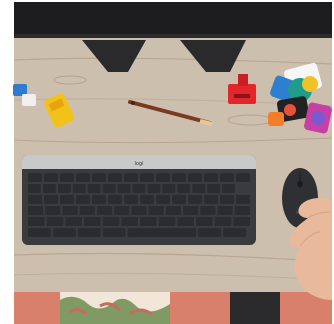 The height and width of the screenshot is (324, 334). Describe the element at coordinates (173, 307) in the screenshot. I see `floor-strip` at that location.